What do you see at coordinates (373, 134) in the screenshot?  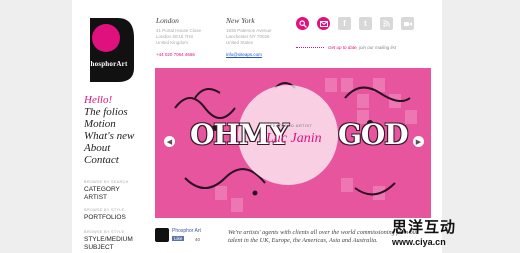 I see `banner-word-right: GOD` at bounding box center [373, 134].